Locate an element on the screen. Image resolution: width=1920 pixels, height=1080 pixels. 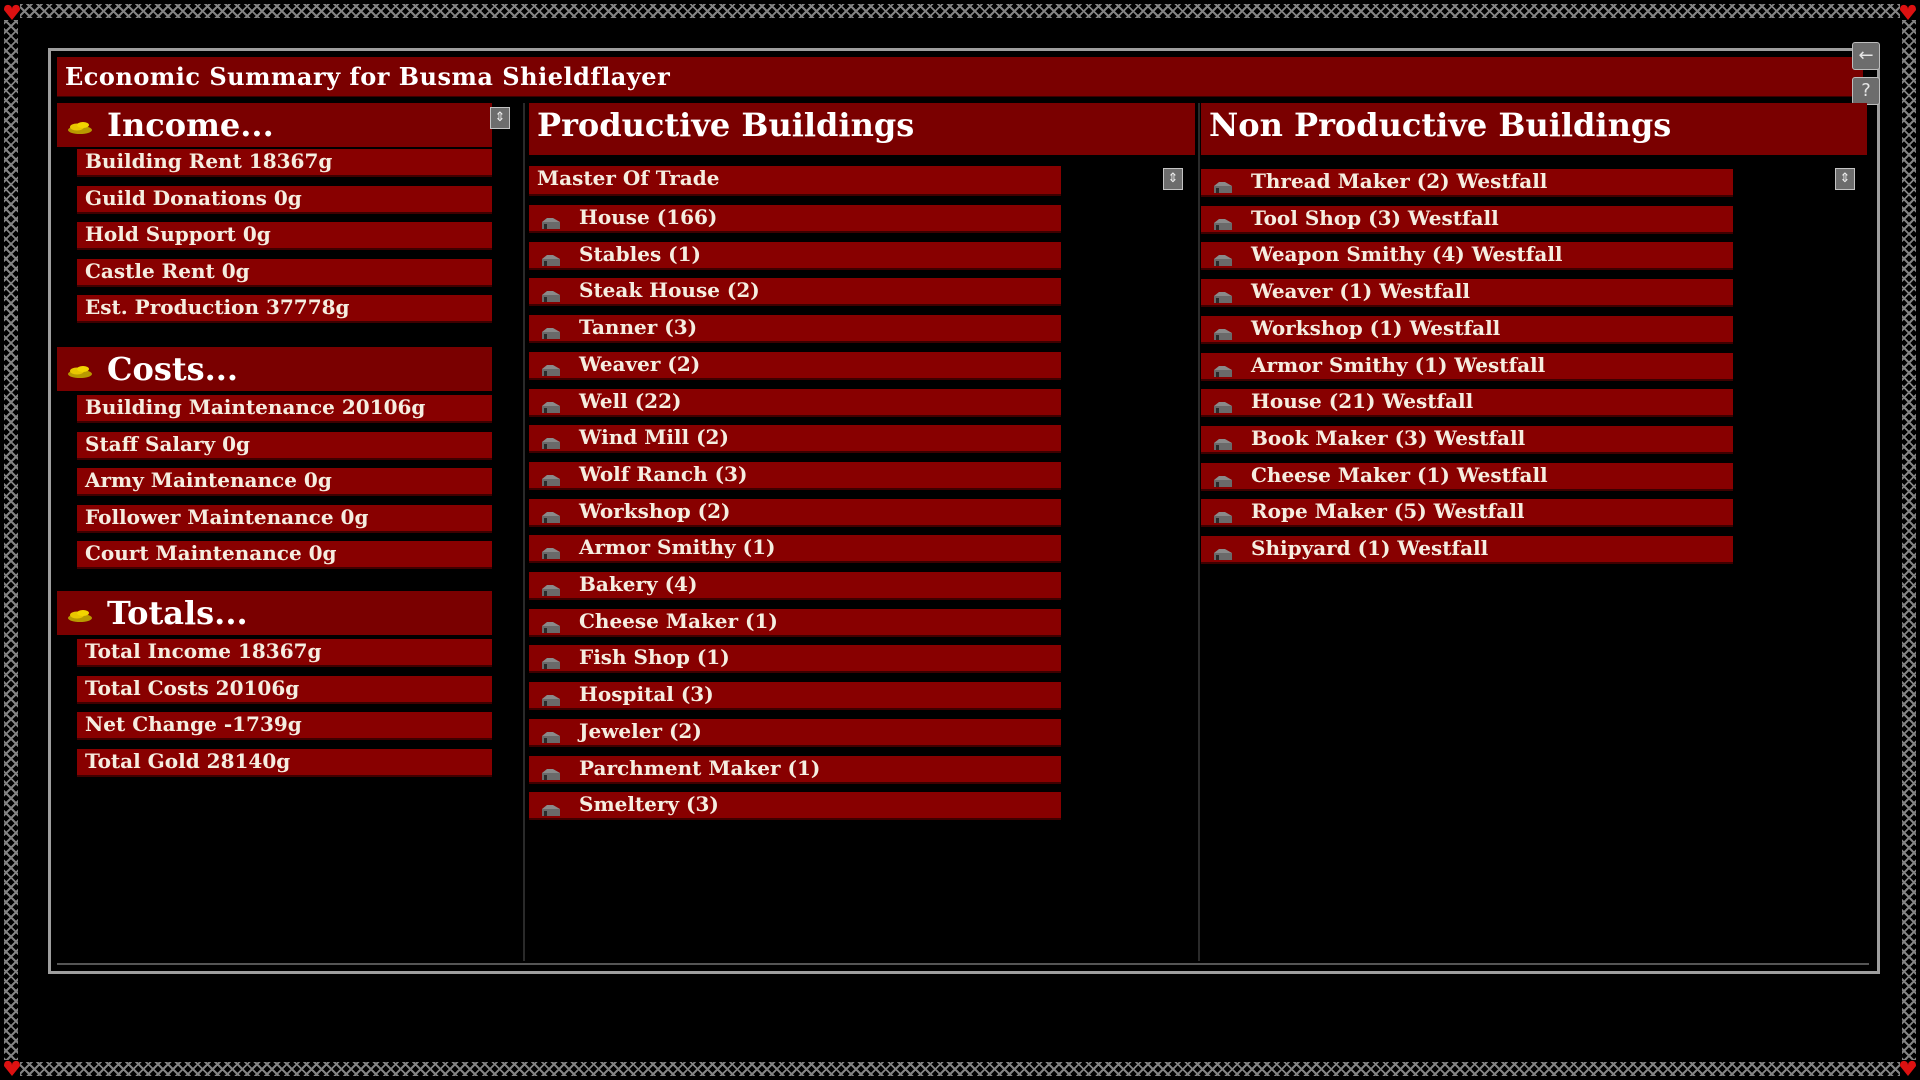
costs-item-label: Follower Maintenance 0g is located at coordinates (227, 516).